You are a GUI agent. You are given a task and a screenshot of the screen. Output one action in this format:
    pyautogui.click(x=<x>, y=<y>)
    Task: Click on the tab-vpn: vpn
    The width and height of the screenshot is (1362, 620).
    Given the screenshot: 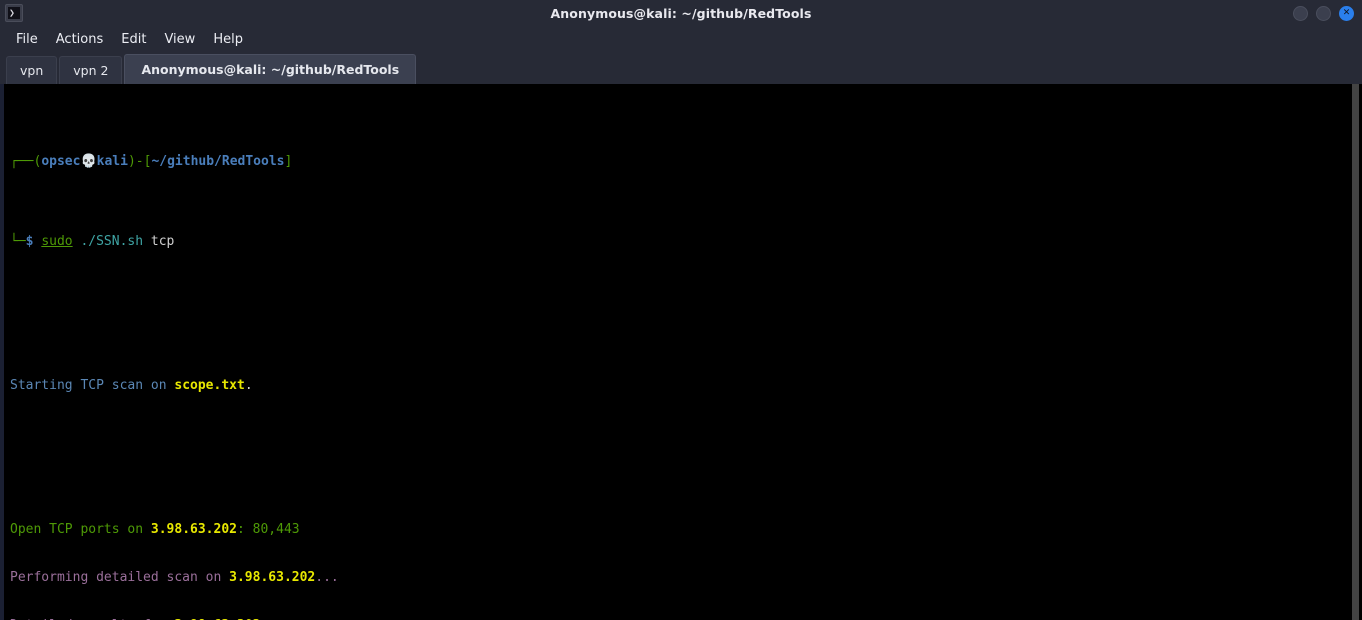 What is the action you would take?
    pyautogui.click(x=32, y=70)
    